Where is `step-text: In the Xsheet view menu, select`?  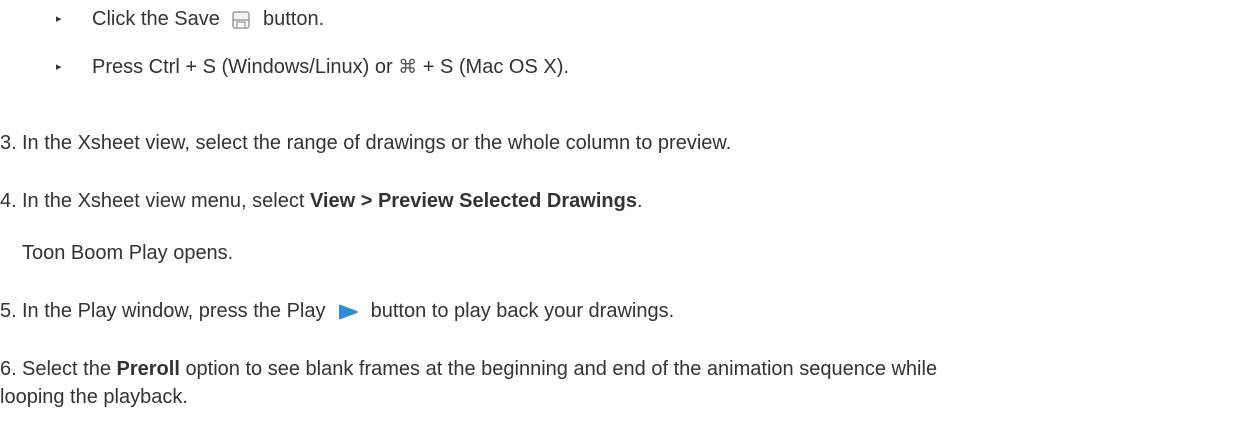 step-text: In the Xsheet view menu, select is located at coordinates (163, 201).